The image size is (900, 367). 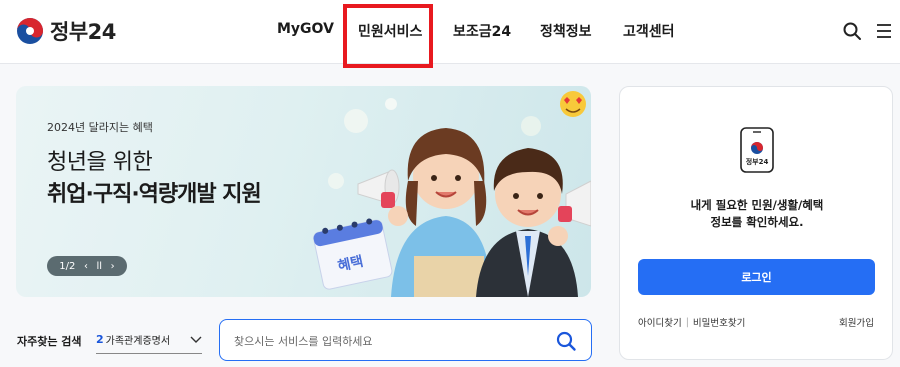 I want to click on login-button: 로그인, so click(x=756, y=277).